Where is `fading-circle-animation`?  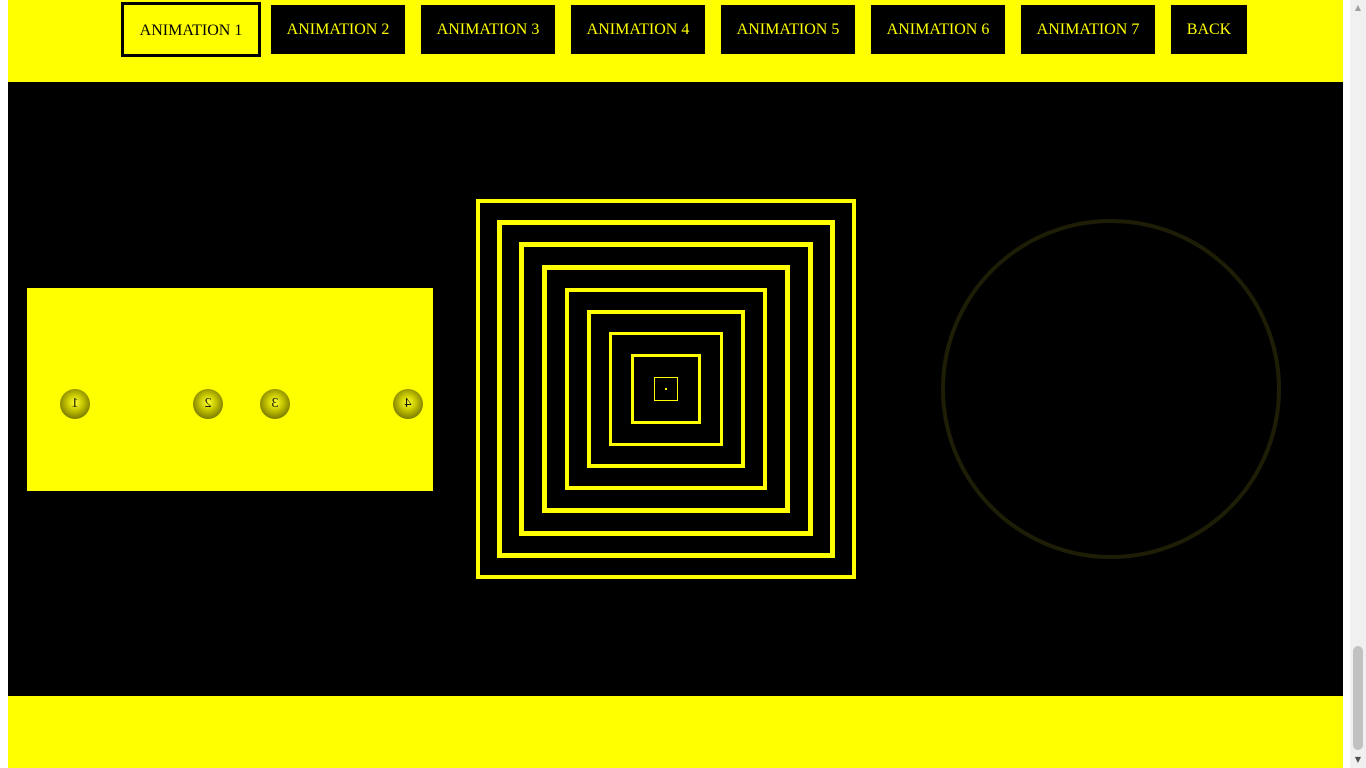
fading-circle-animation is located at coordinates (1111, 389).